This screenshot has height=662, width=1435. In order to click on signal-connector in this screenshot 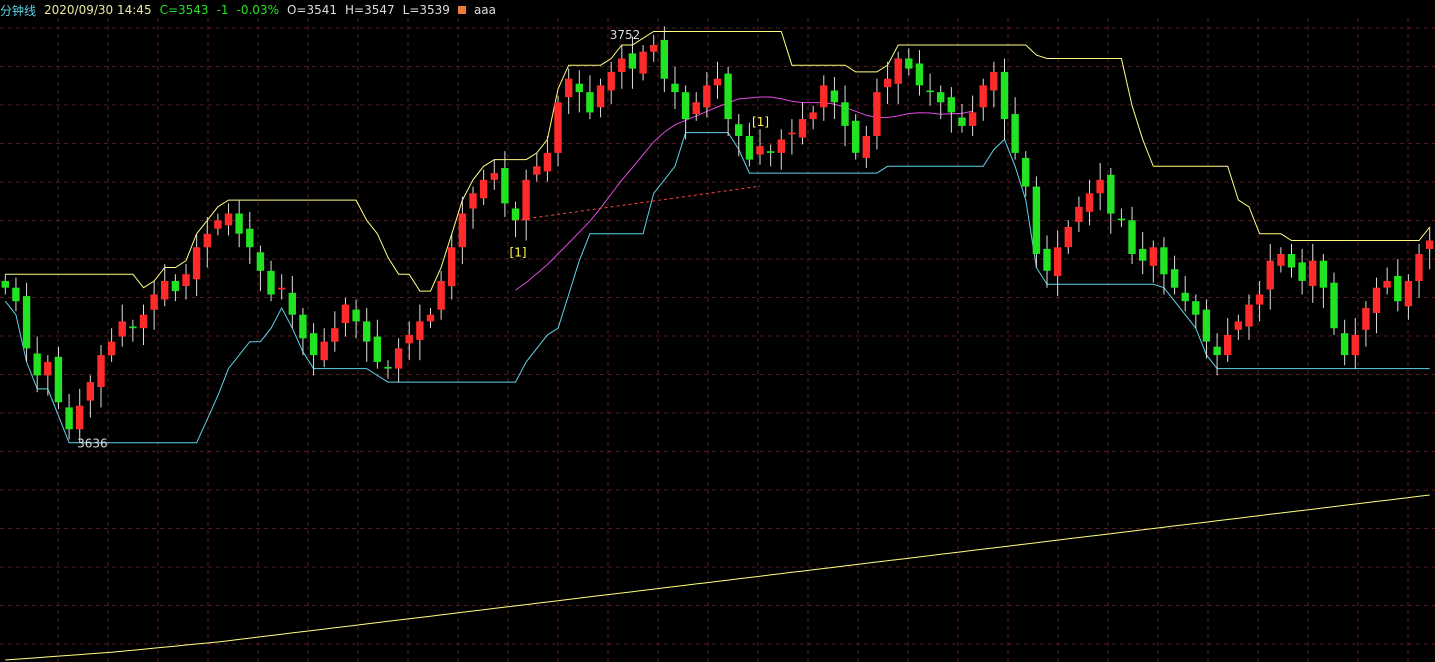, I will do `click(638, 203)`.